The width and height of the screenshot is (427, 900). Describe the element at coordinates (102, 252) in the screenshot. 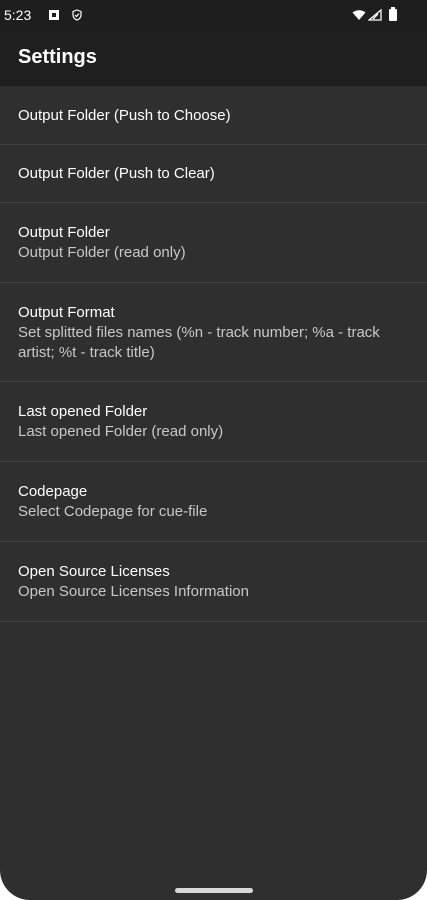

I see `setting-summary: Output Folder (read only)` at that location.